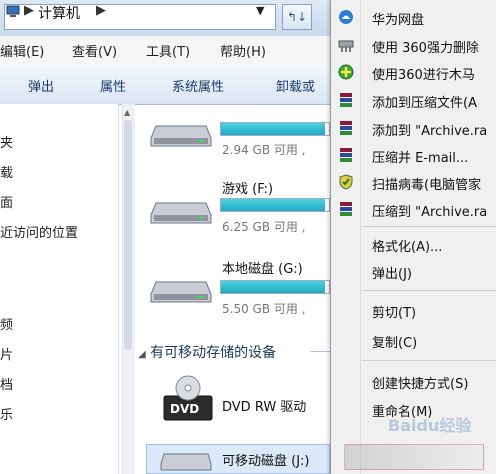  Describe the element at coordinates (6, 353) in the screenshot. I see `nav-item-pictures: 片` at that location.